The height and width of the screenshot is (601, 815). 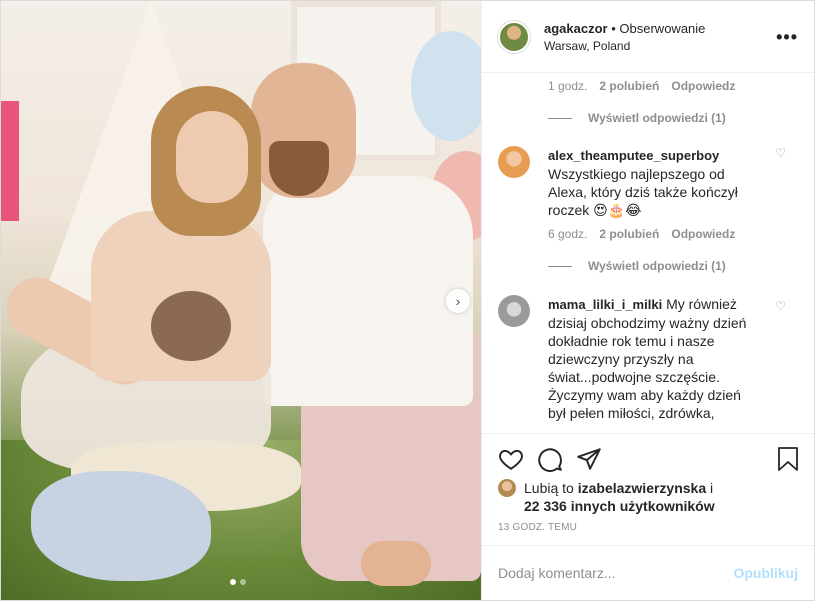 I want to click on photo-woman-face, so click(x=212, y=157).